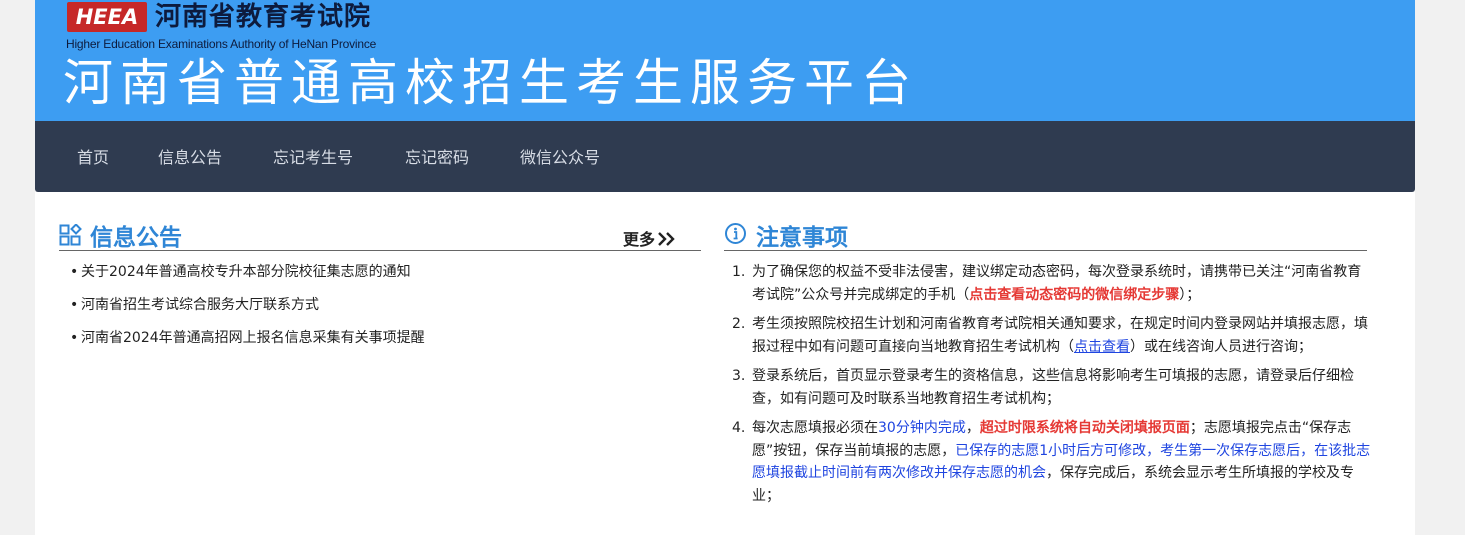  Describe the element at coordinates (1085, 428) in the screenshot. I see `notice-highlight-red: 超过时限系统将自动关闭填报页面` at that location.